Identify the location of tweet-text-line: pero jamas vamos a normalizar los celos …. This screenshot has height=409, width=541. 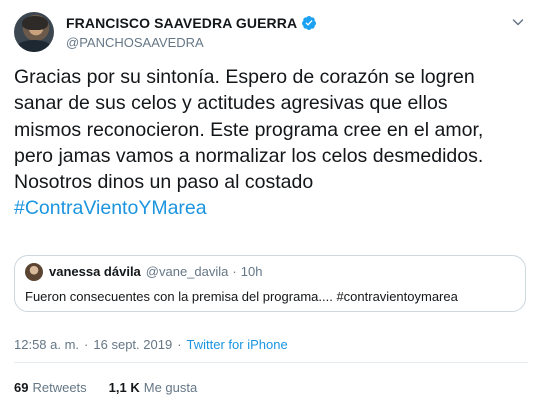
(249, 155).